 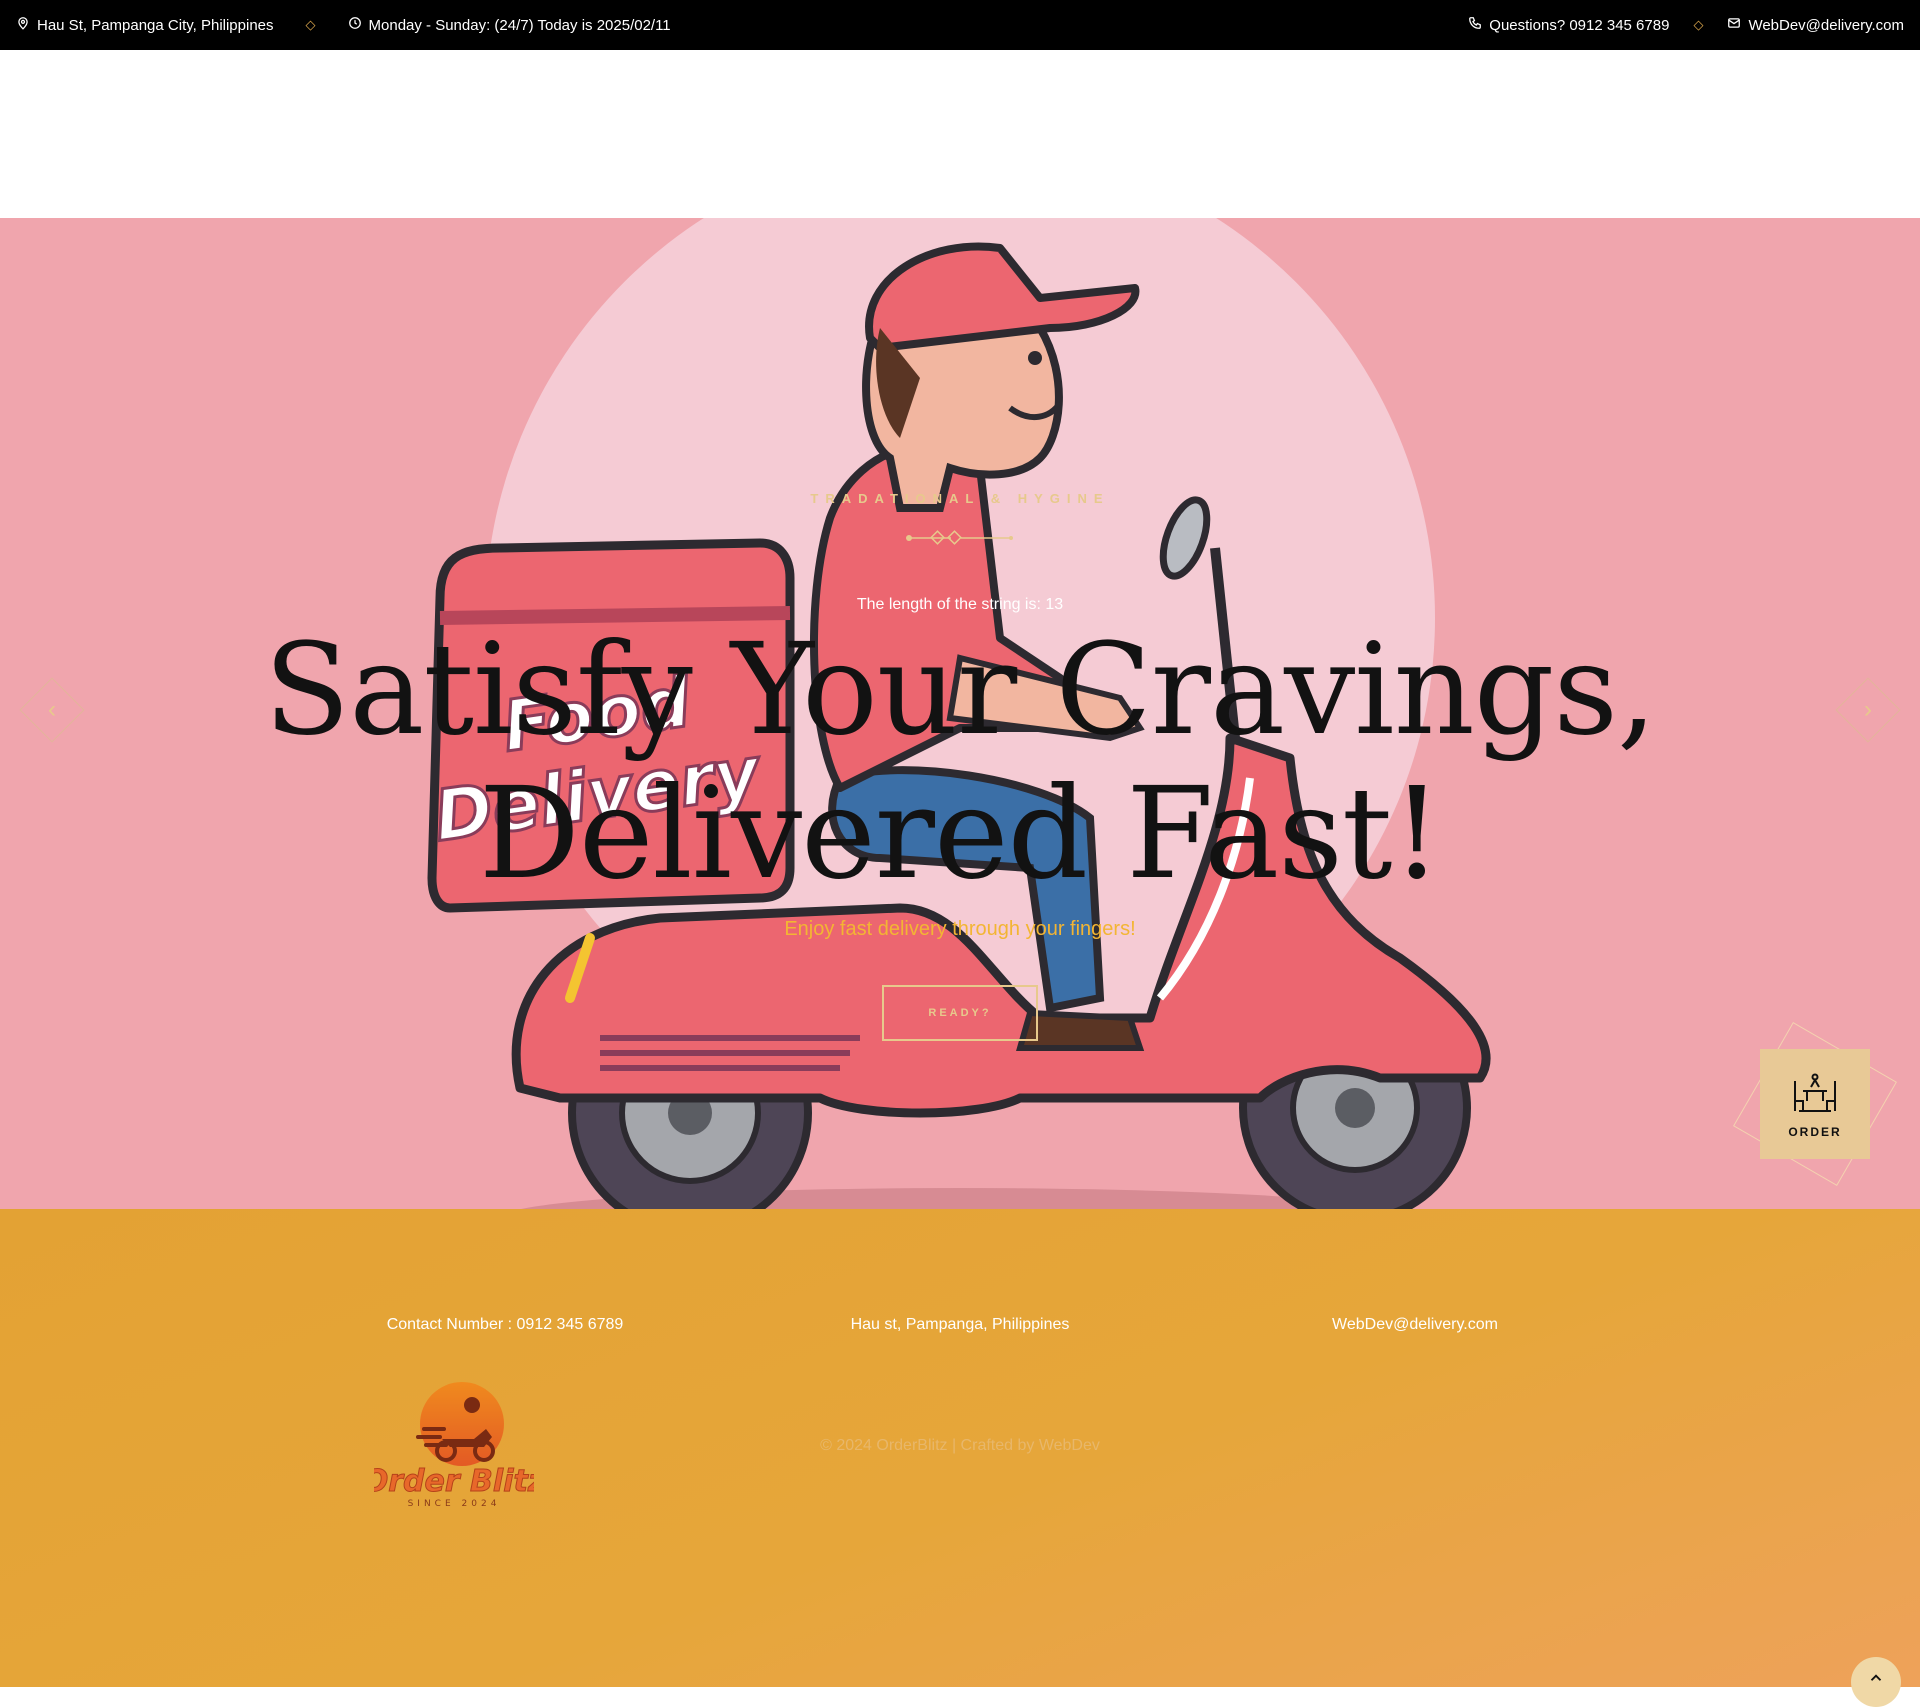 I want to click on order-label: ORDER, so click(x=1815, y=1132).